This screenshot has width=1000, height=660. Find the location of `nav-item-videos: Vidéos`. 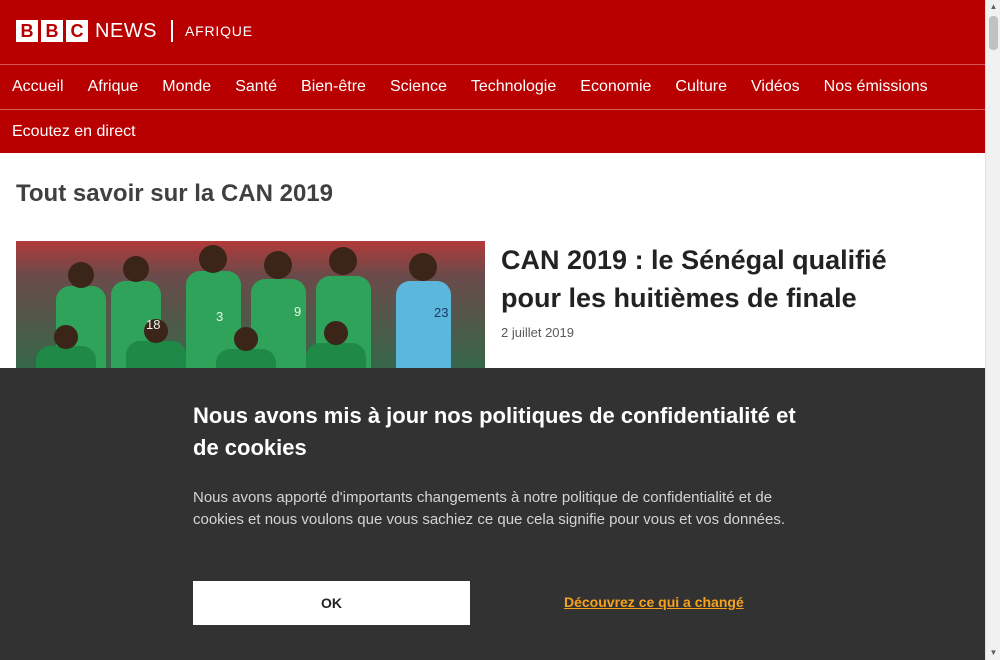

nav-item-videos: Vidéos is located at coordinates (775, 87).